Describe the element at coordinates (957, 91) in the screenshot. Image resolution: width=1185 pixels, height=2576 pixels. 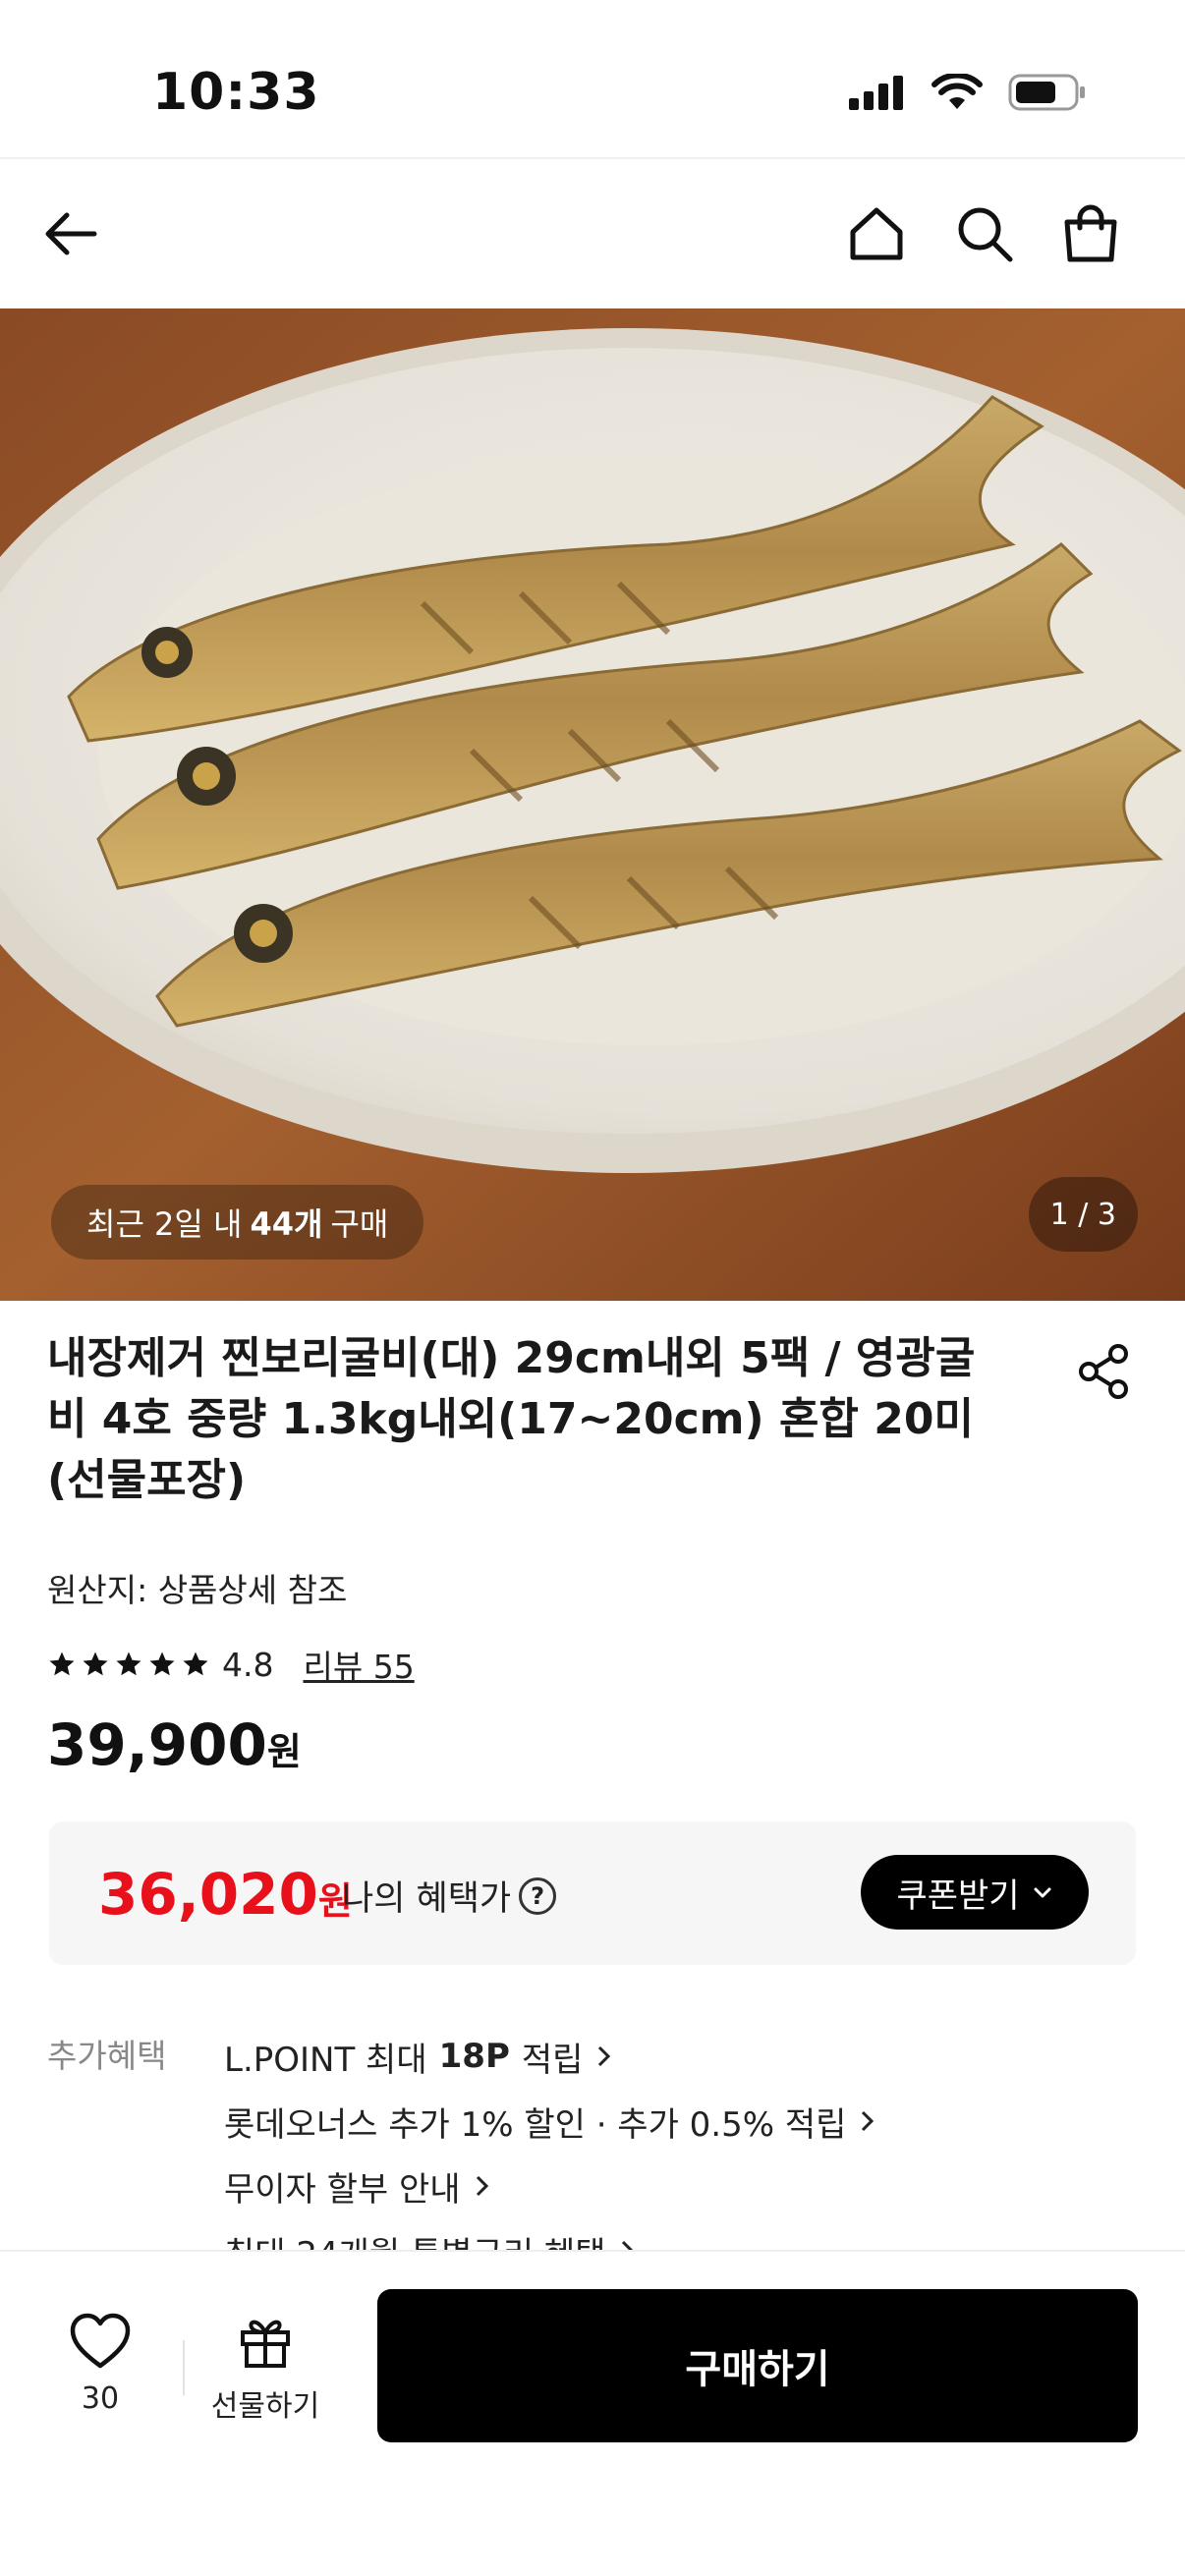
I see `wifi-icon` at that location.